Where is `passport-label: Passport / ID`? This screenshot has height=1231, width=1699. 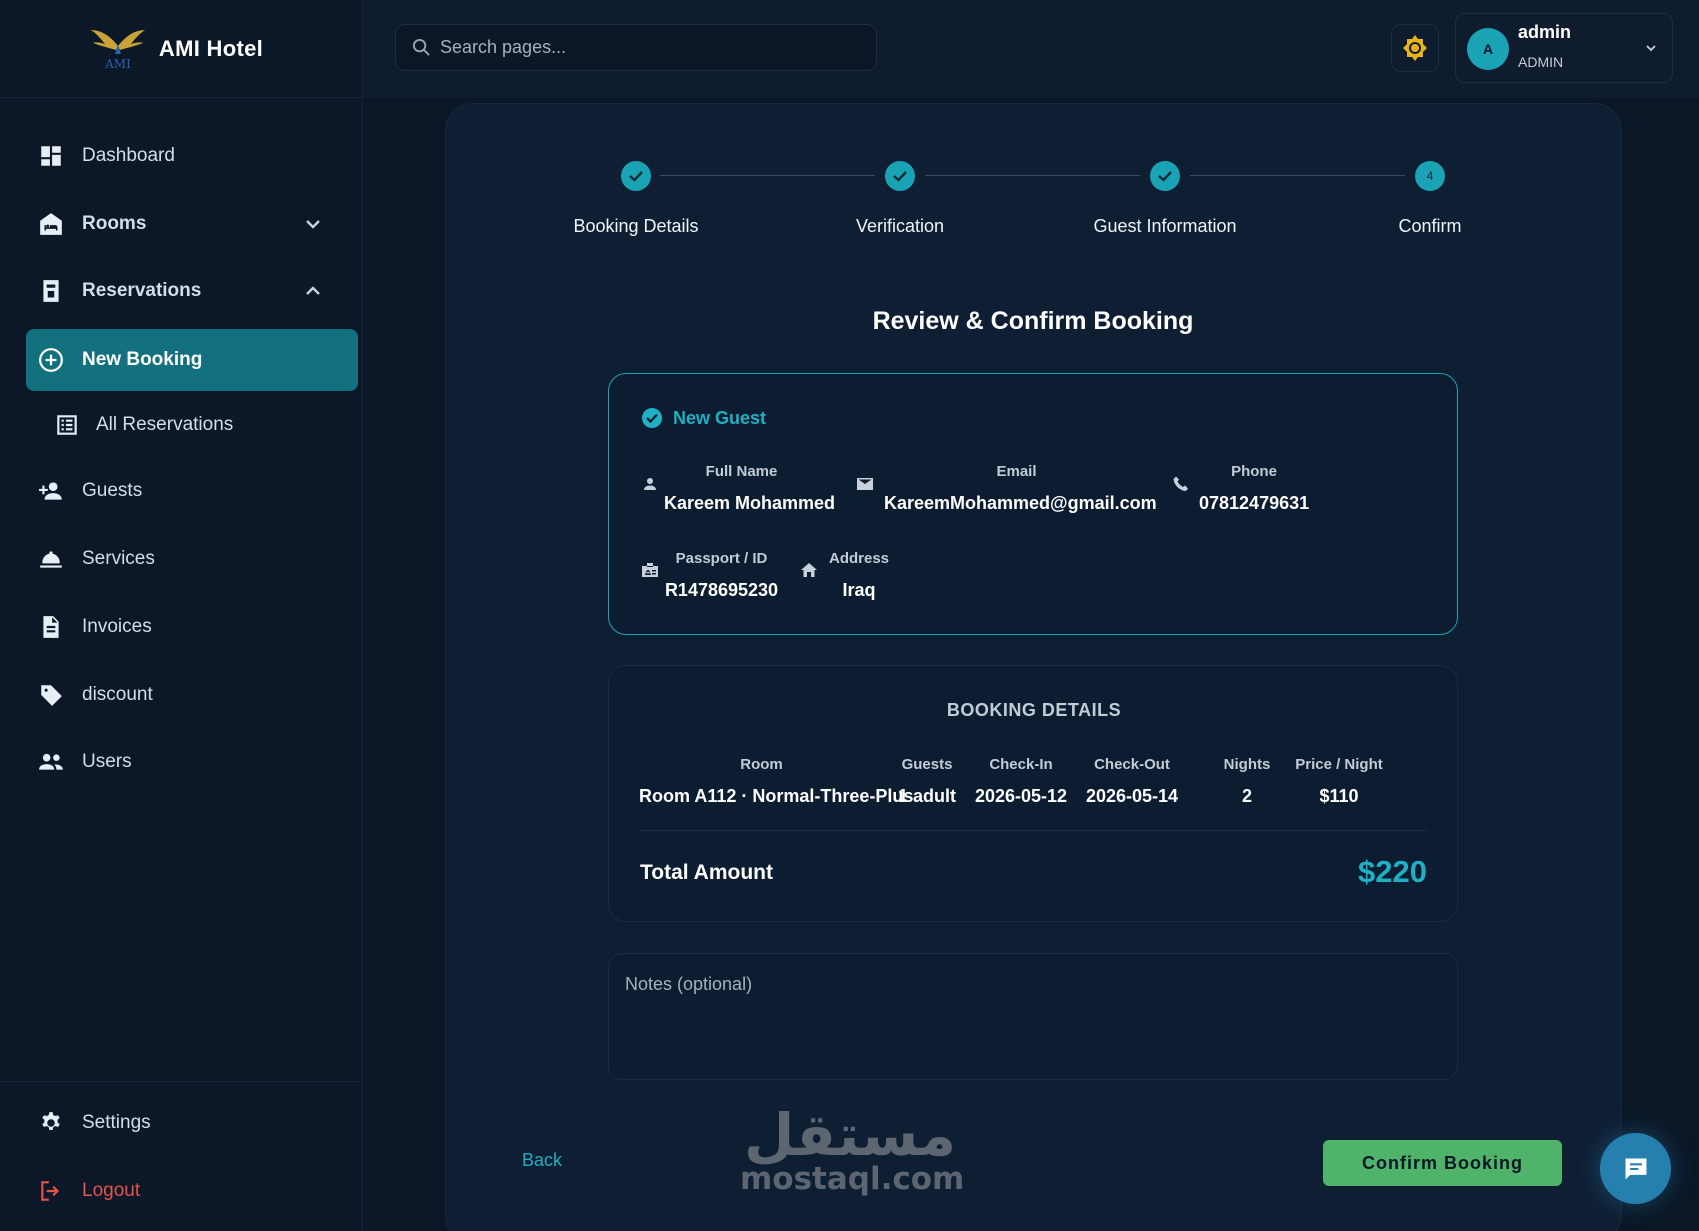 passport-label: Passport / ID is located at coordinates (721, 558).